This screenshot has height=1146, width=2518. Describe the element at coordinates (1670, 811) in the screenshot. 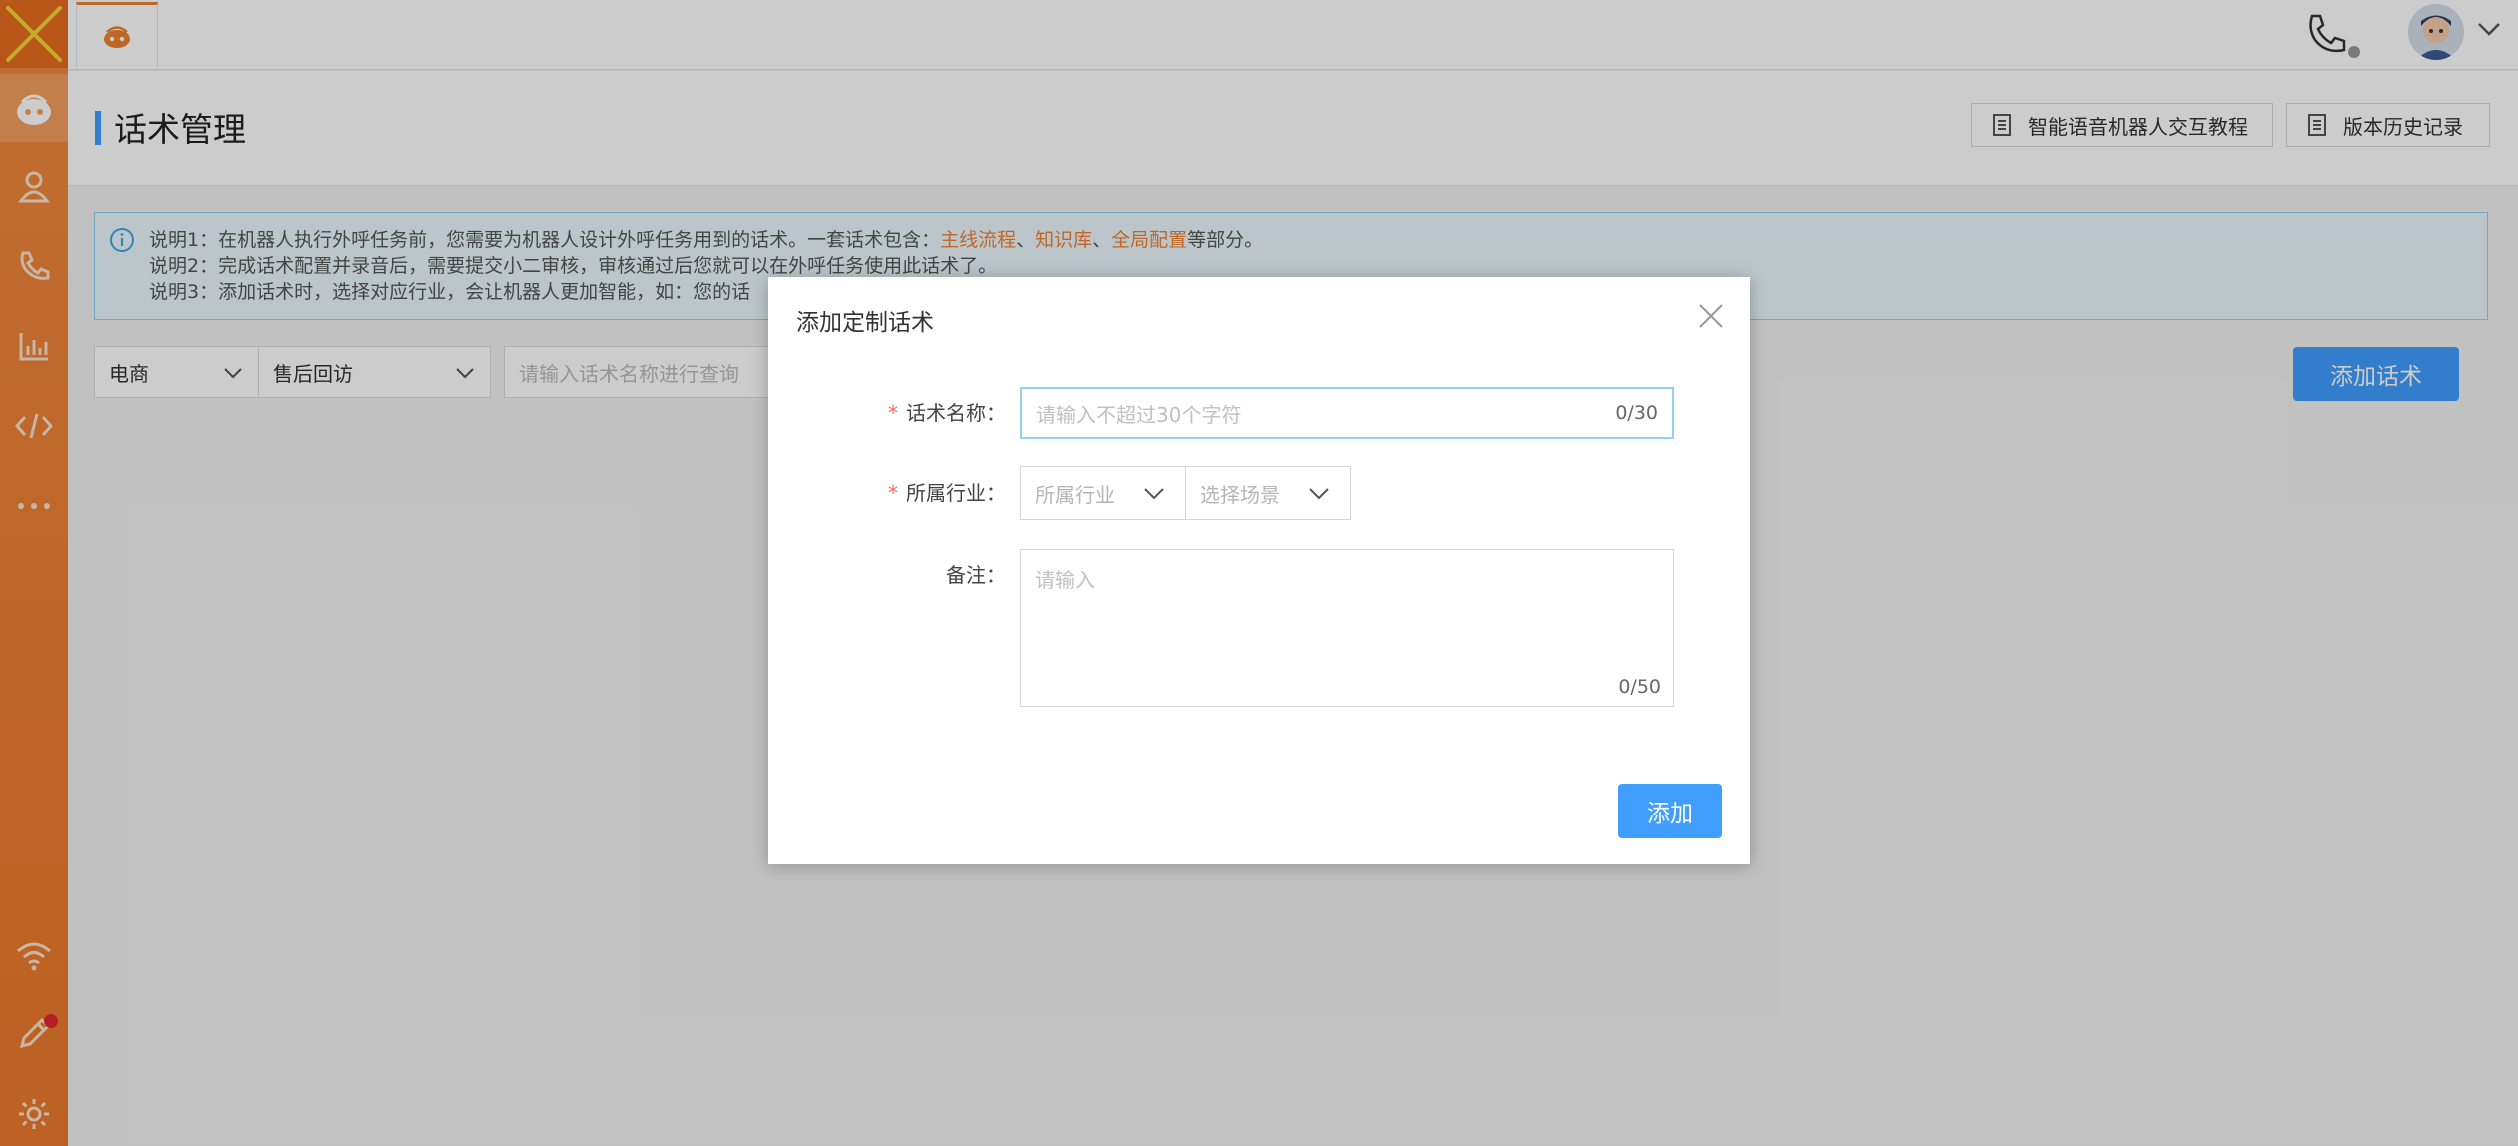

I see `dialog-add-button: 添加` at that location.